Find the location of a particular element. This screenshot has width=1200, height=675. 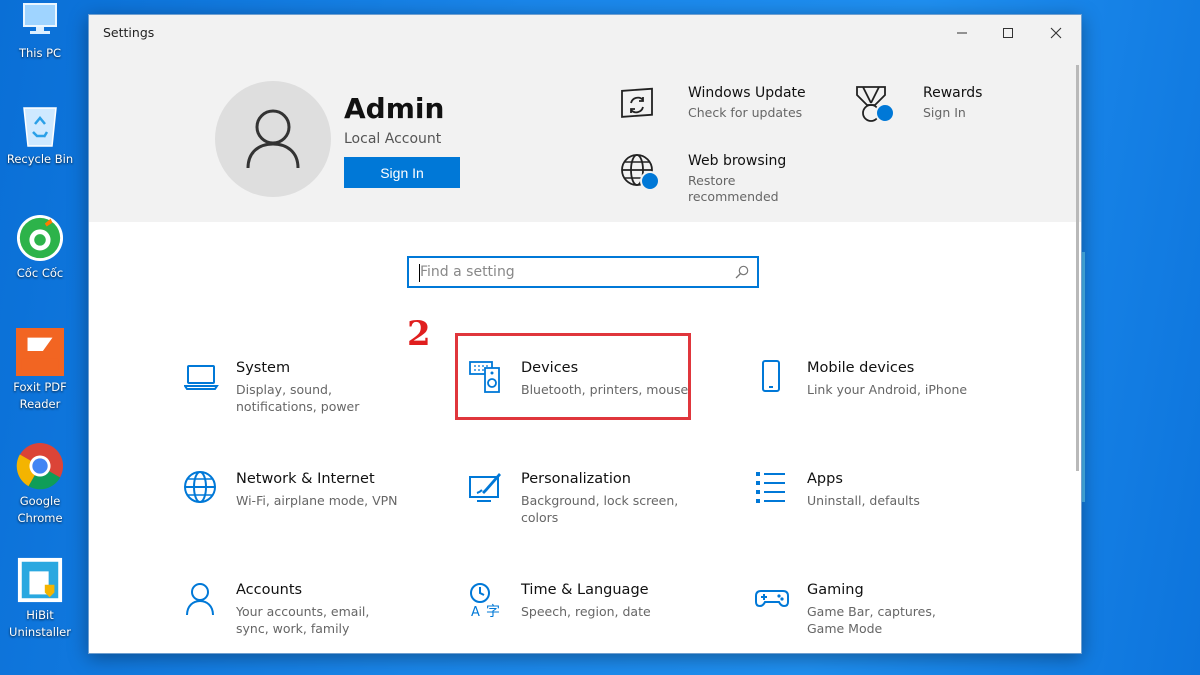

minimize-icon is located at coordinates (962, 33).